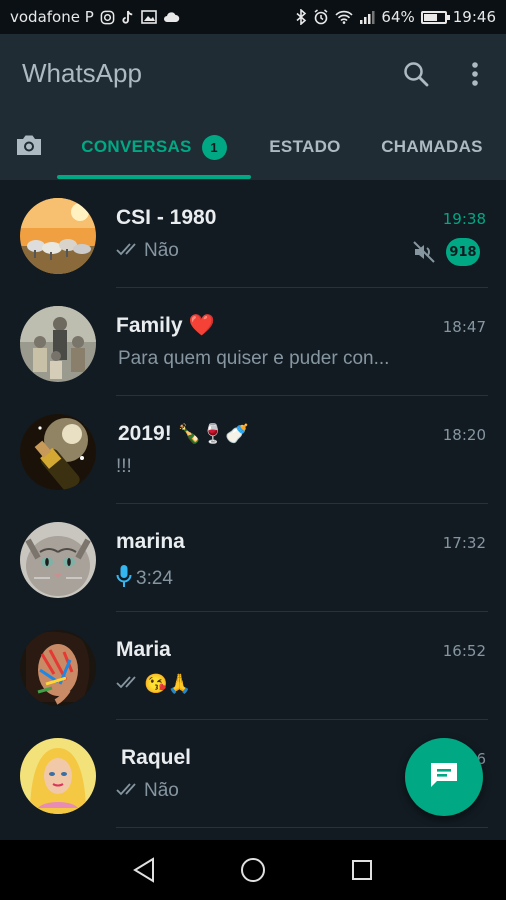 Image resolution: width=506 pixels, height=900 pixels. I want to click on tab-chamadas: CHAMADAS, so click(432, 147).